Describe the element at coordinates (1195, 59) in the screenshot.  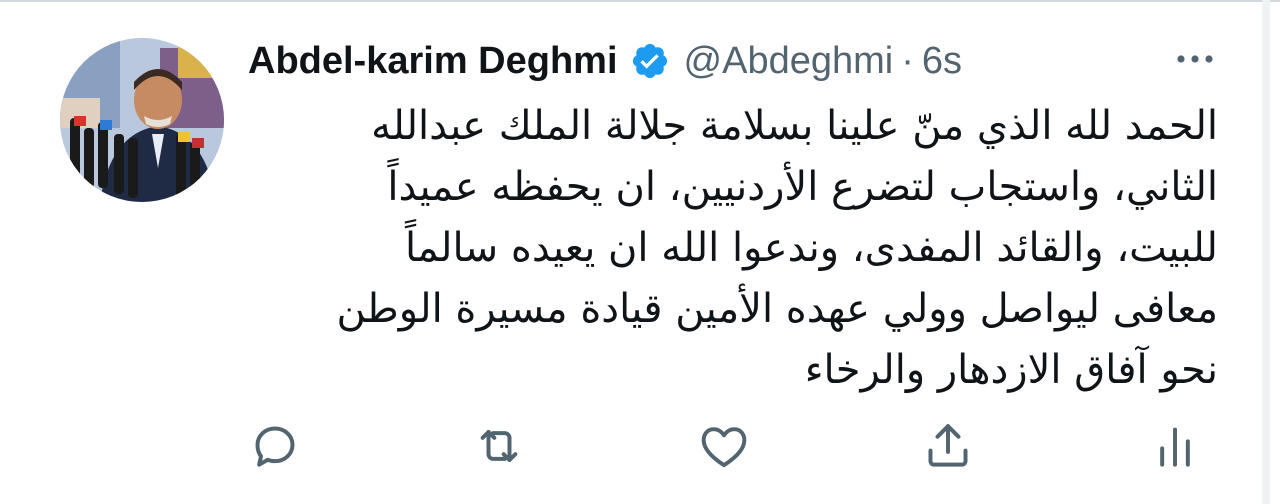
I see `more-options-icon` at that location.